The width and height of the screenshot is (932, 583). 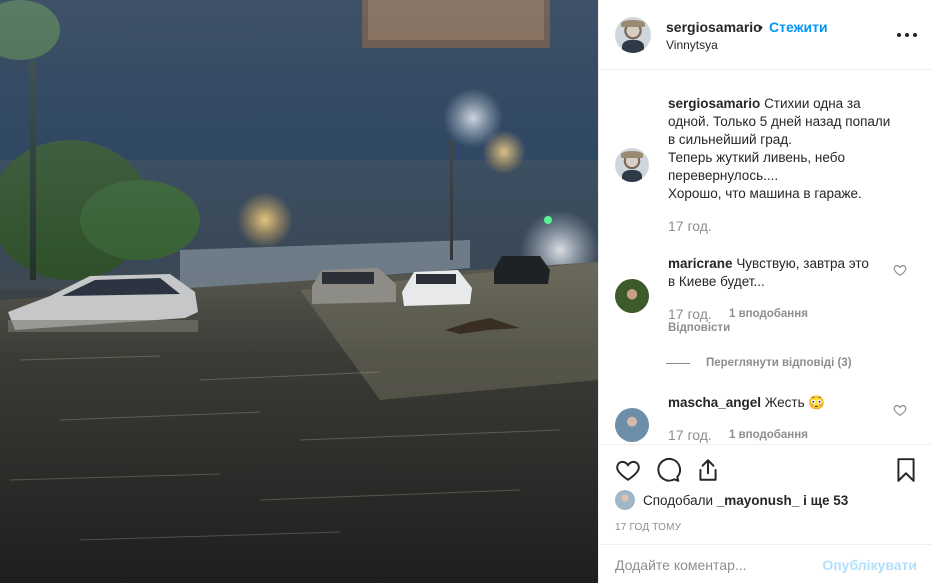 I want to click on liker-avatar, so click(x=625, y=500).